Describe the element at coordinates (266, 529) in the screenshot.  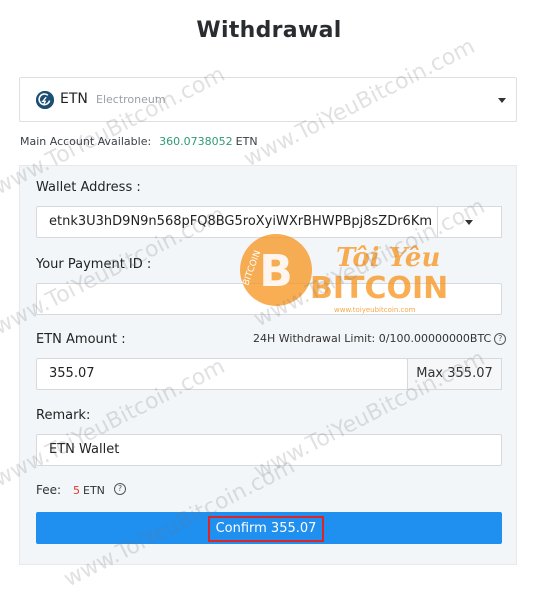
I see `confirm-button-label: Confirm 355.07` at that location.